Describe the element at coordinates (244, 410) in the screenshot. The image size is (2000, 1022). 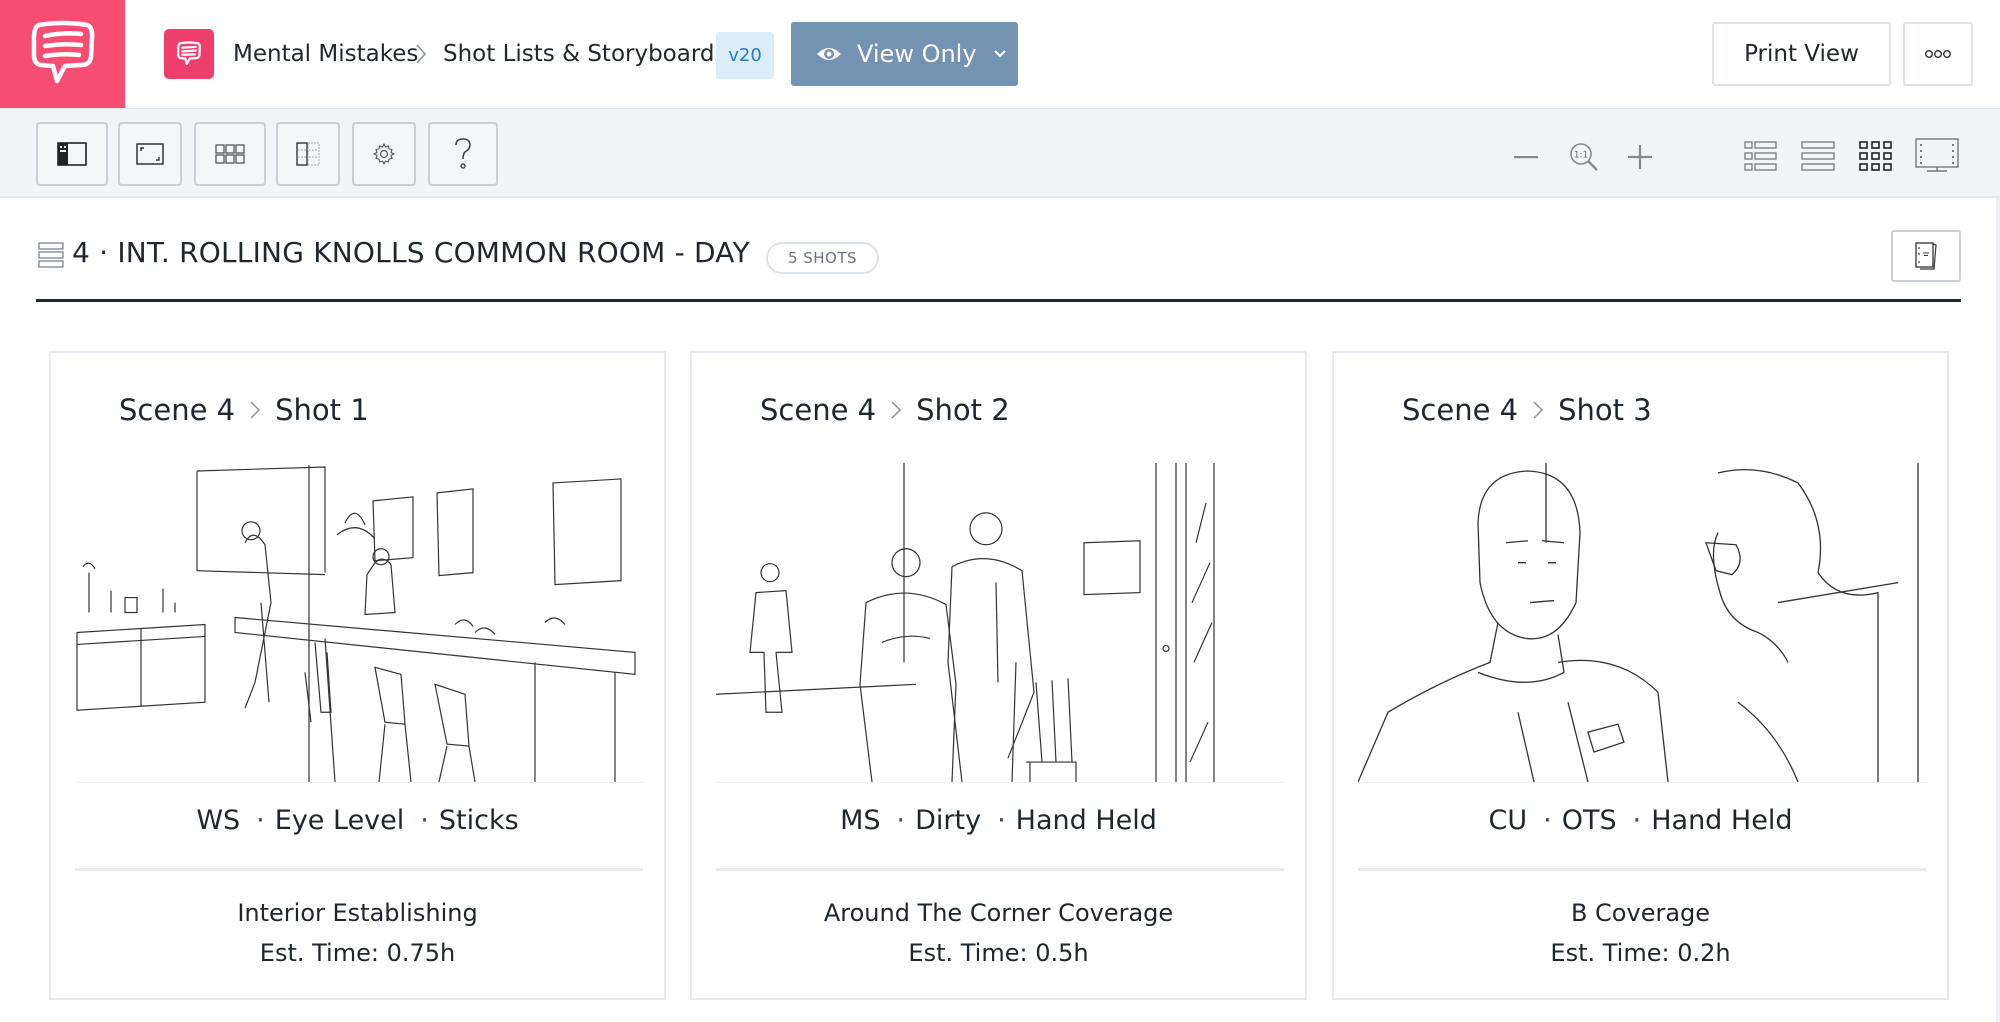
I see `shot-breadcrumb: Scene 4 Shot 1` at that location.